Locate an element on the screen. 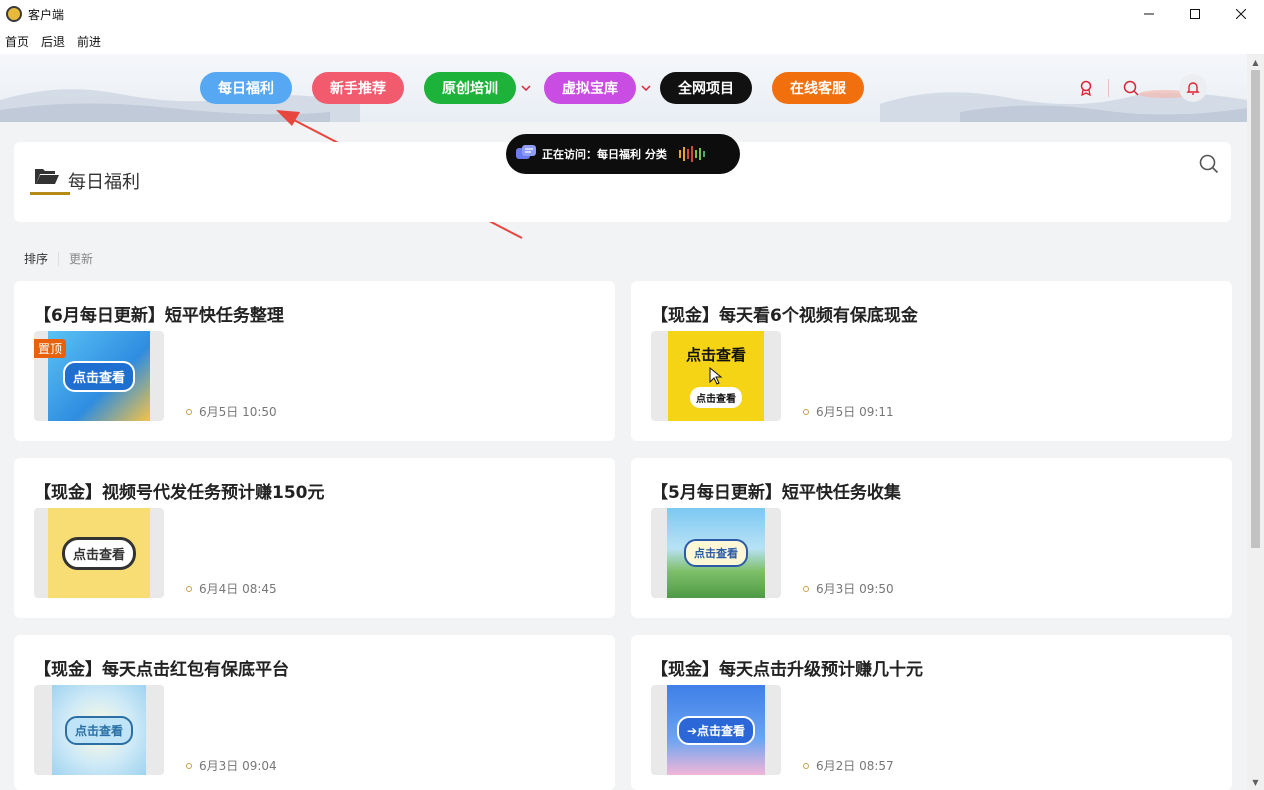  cursor-icon is located at coordinates (716, 376).